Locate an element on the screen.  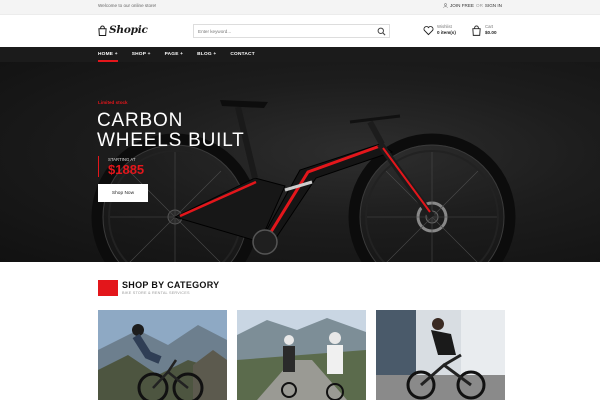
hero-price-block: STARTING AT $1885 is located at coordinates (121, 166).